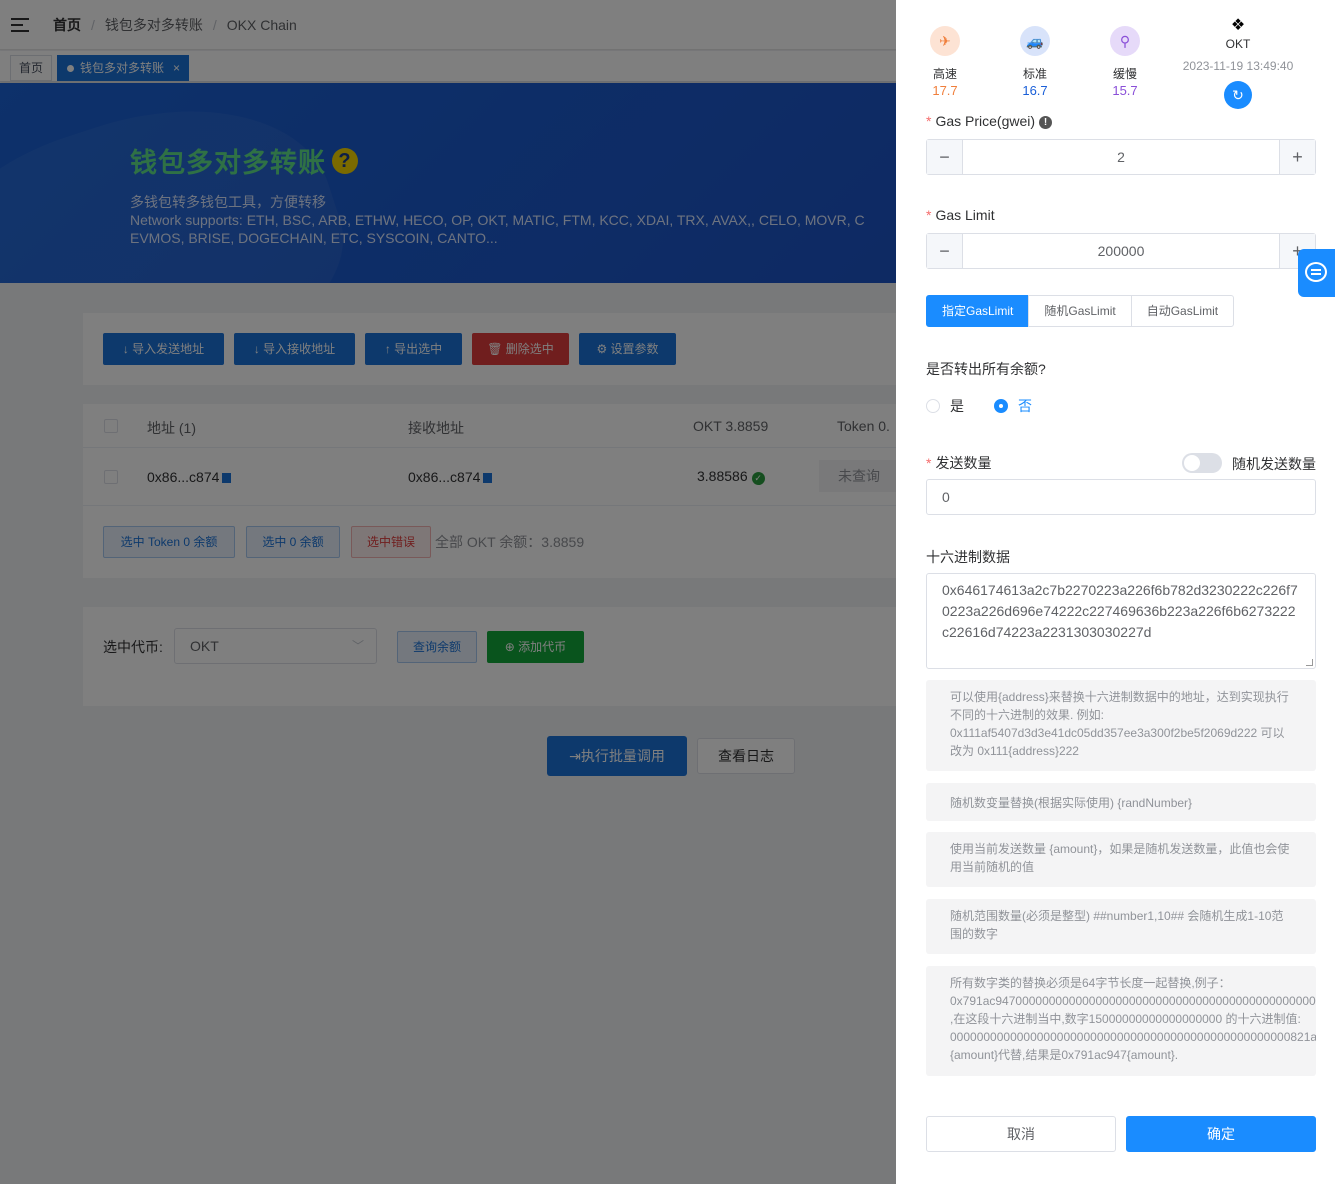  I want to click on gas-price-input: 2, so click(1121, 157).